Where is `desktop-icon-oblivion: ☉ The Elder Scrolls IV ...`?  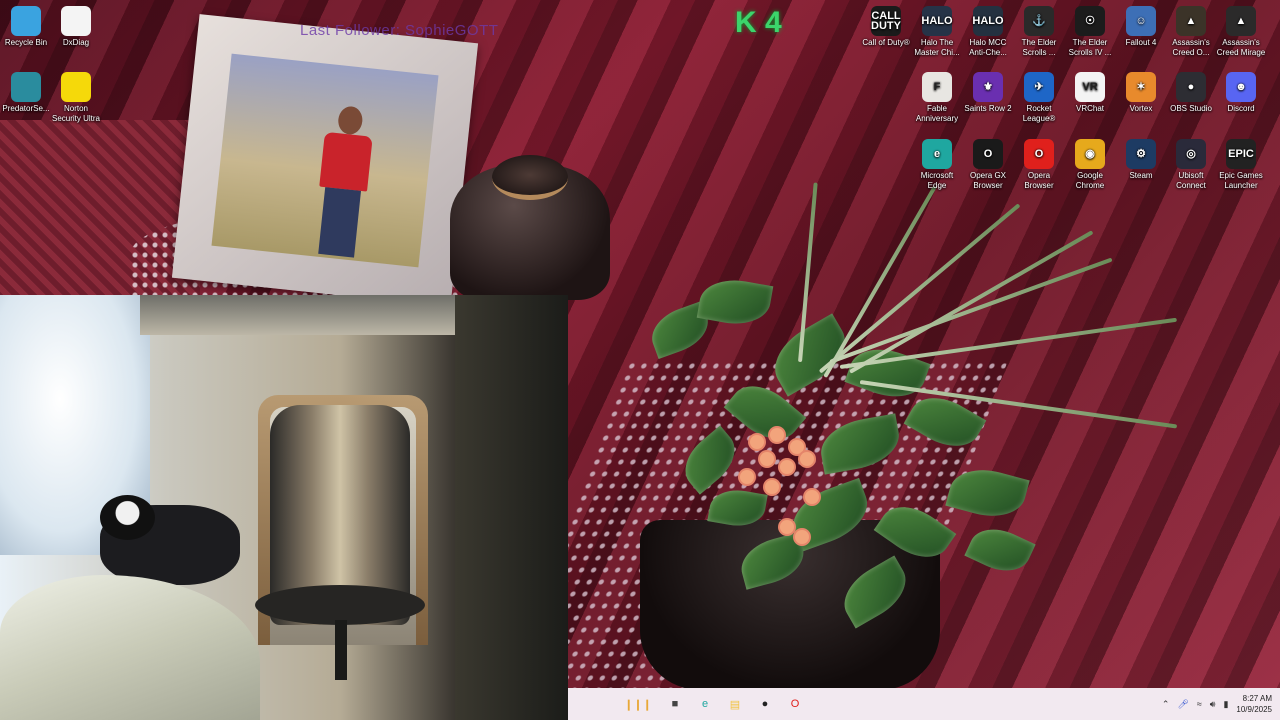
desktop-icon-oblivion: ☉ The Elder Scrolls IV ... is located at coordinates (1090, 32).